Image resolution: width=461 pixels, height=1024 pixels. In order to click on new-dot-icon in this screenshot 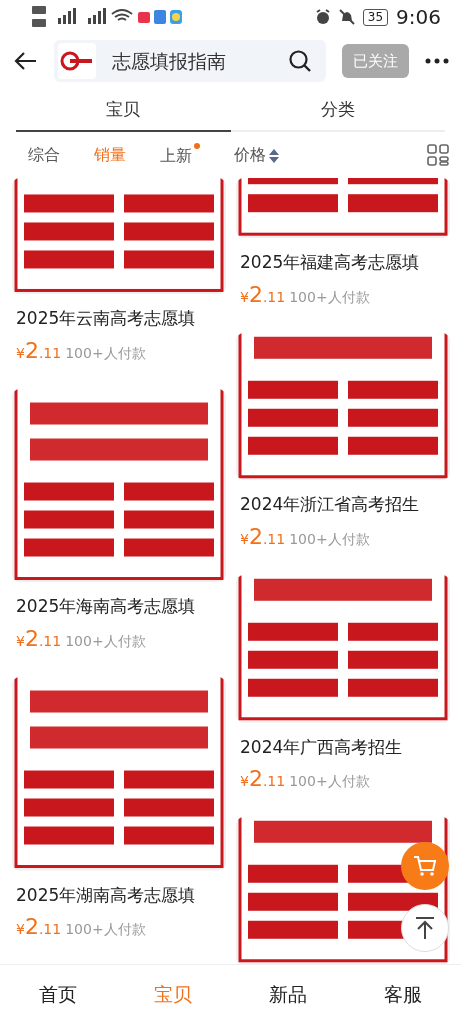, I will do `click(197, 146)`.